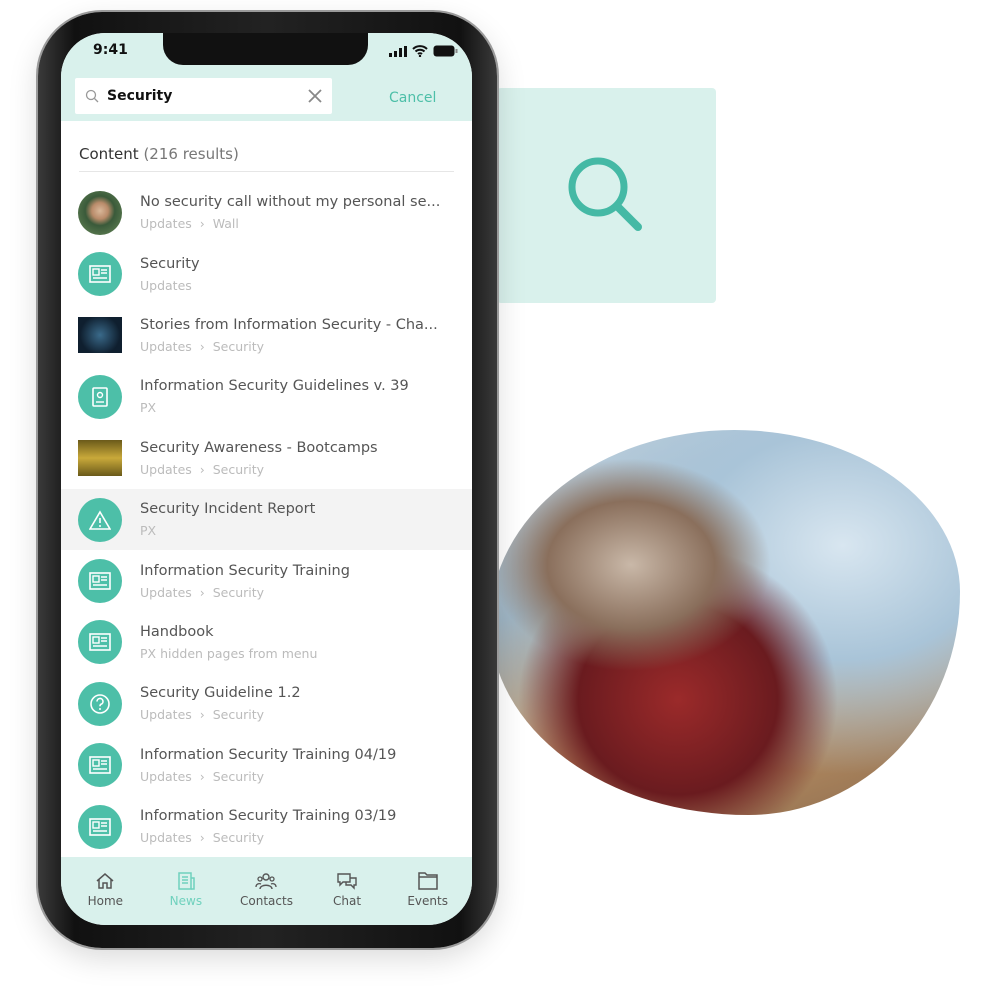 This screenshot has height=1000, width=1000. I want to click on result-count: (216 results), so click(191, 154).